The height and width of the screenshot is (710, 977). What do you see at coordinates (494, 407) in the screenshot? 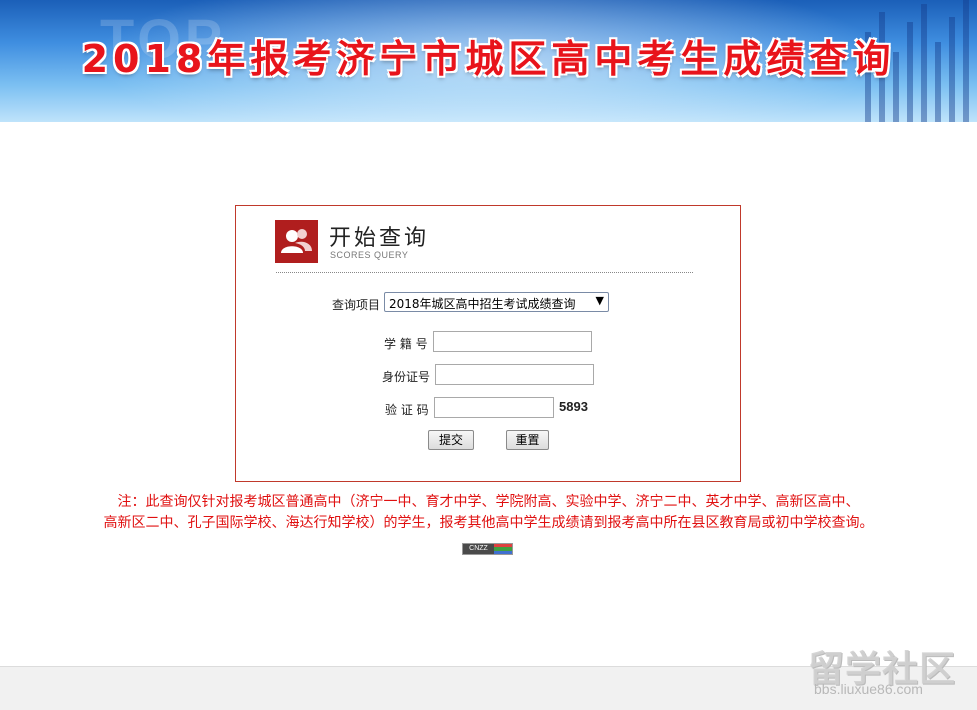
I see `captcha-input` at bounding box center [494, 407].